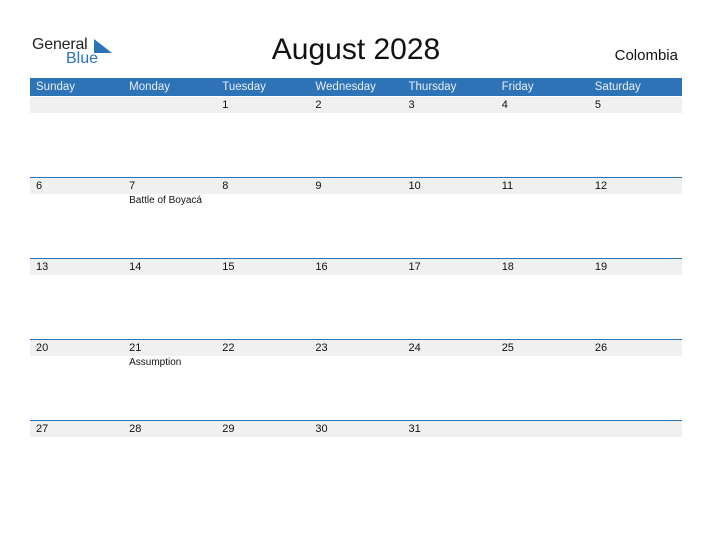  Describe the element at coordinates (356, 49) in the screenshot. I see `page-title: August 2028` at that location.